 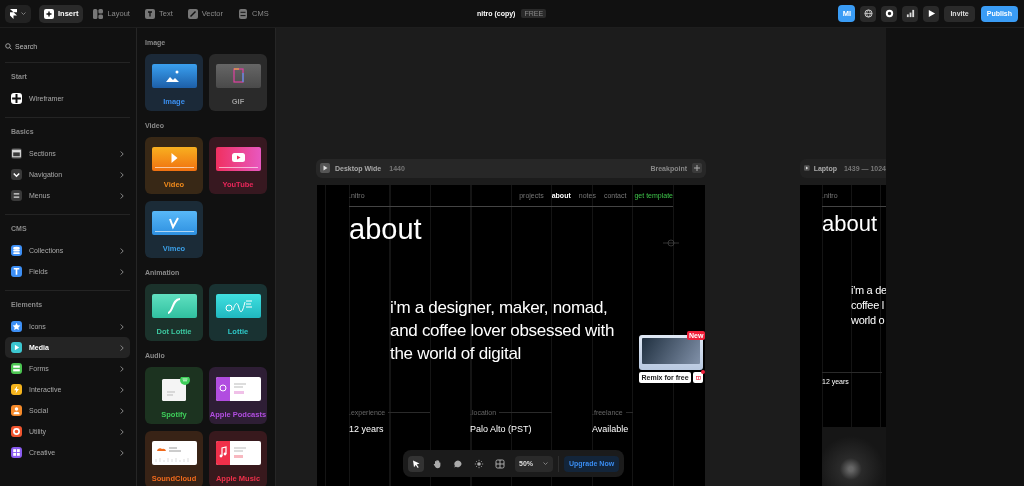 I want to click on intro-line: i'm a de, so click(x=868, y=290).